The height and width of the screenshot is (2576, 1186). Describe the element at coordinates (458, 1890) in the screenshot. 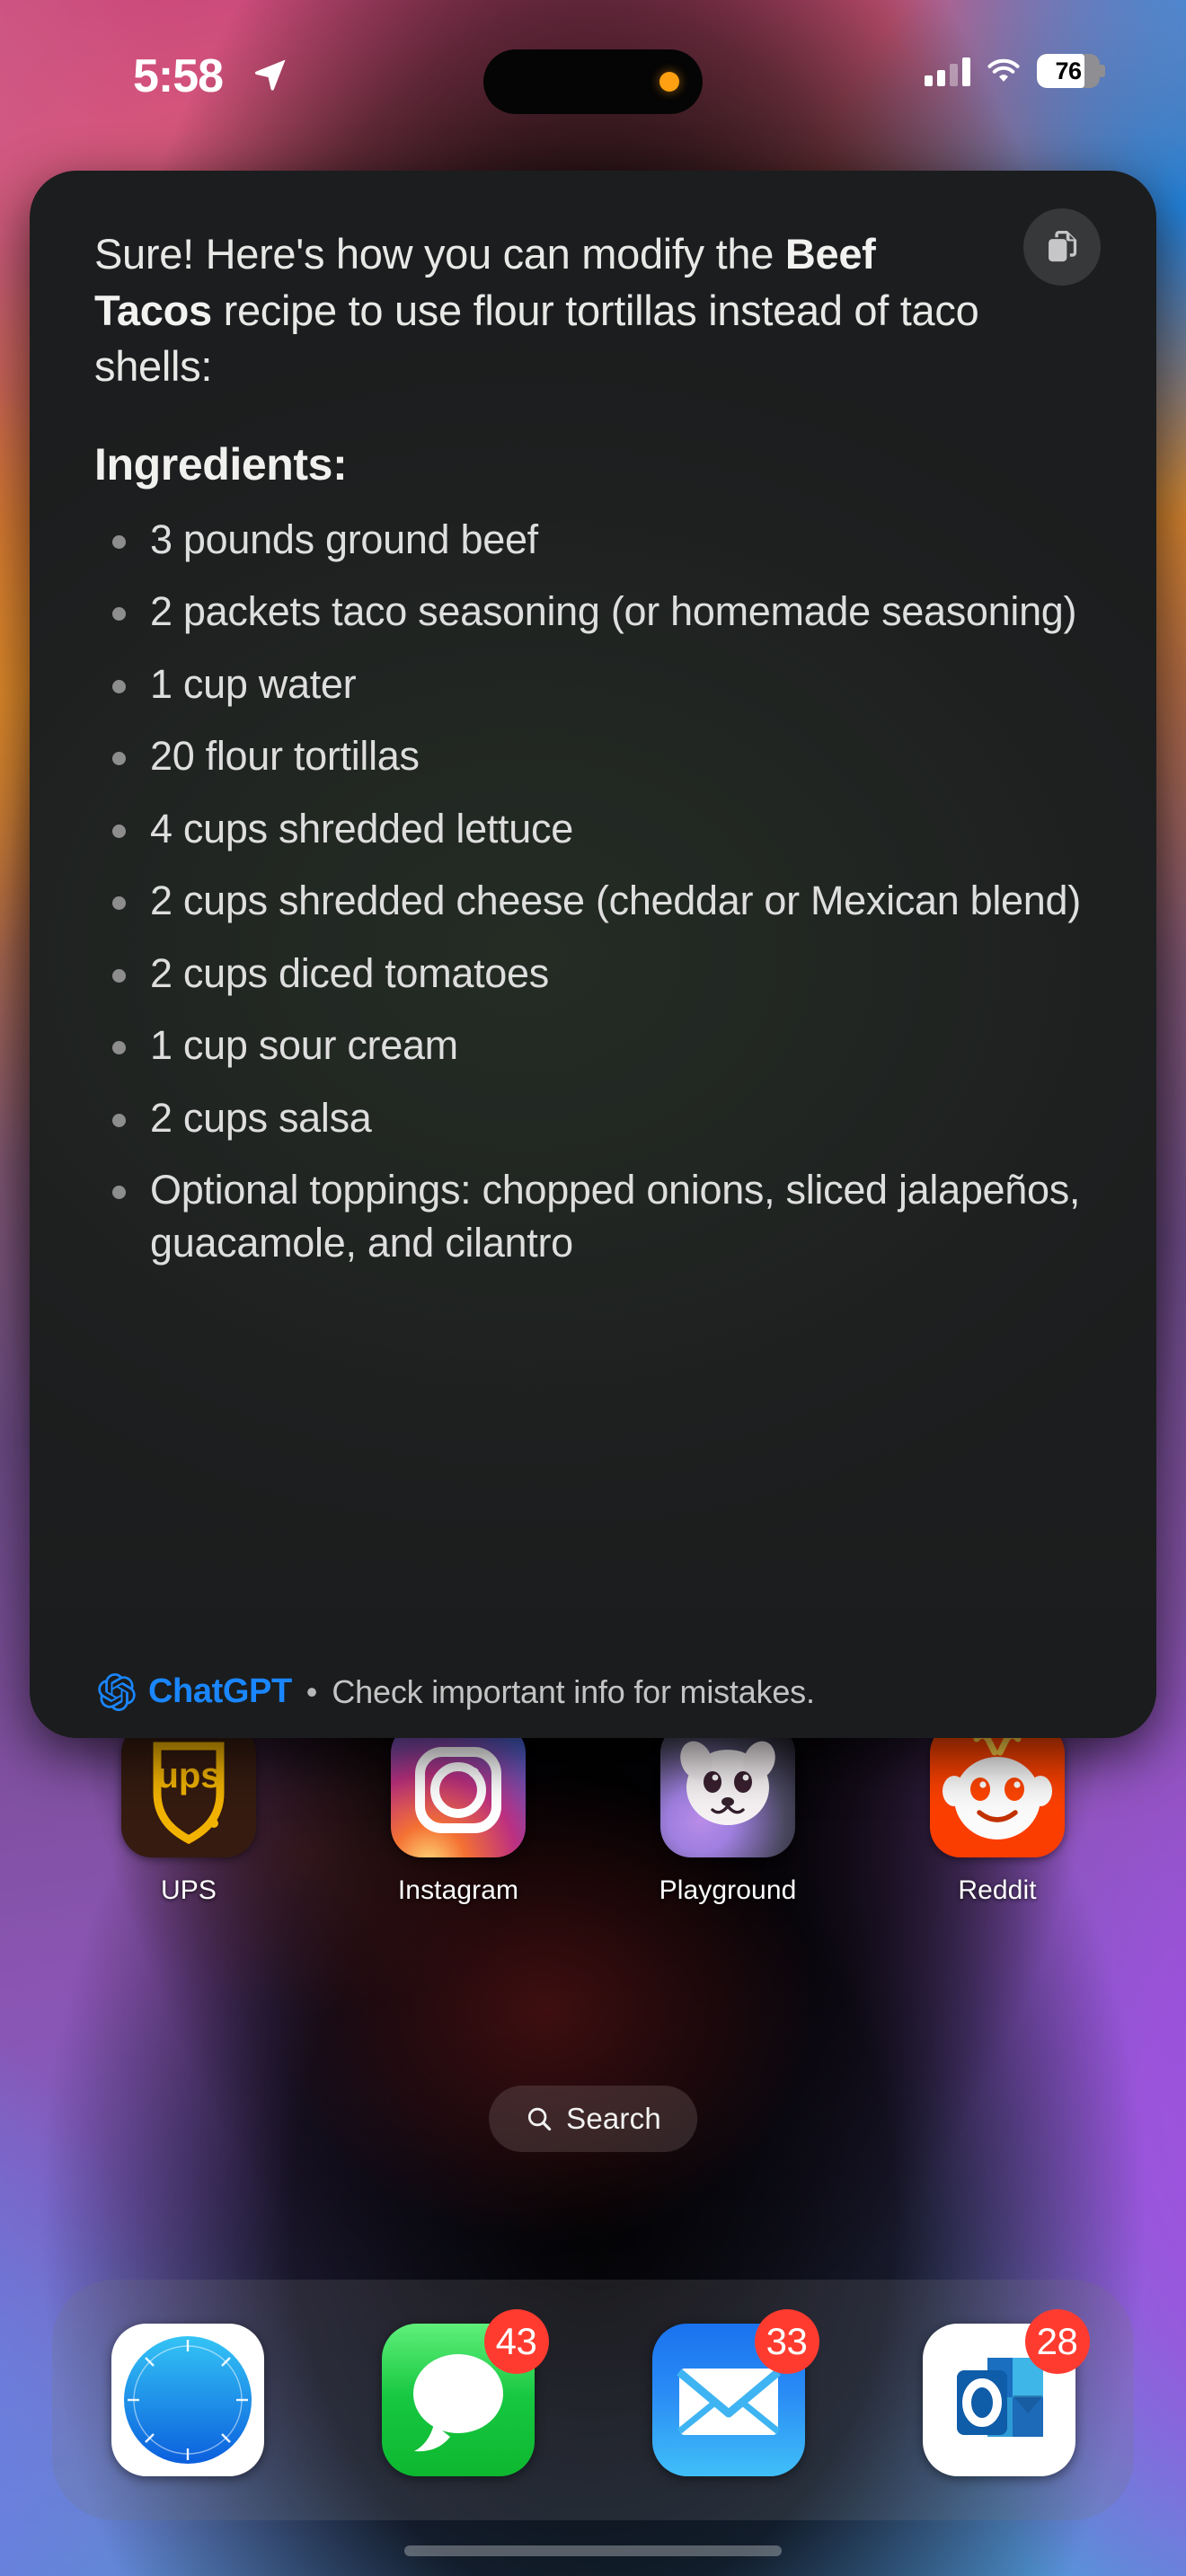

I see `app-label-instagram: Instagram` at that location.